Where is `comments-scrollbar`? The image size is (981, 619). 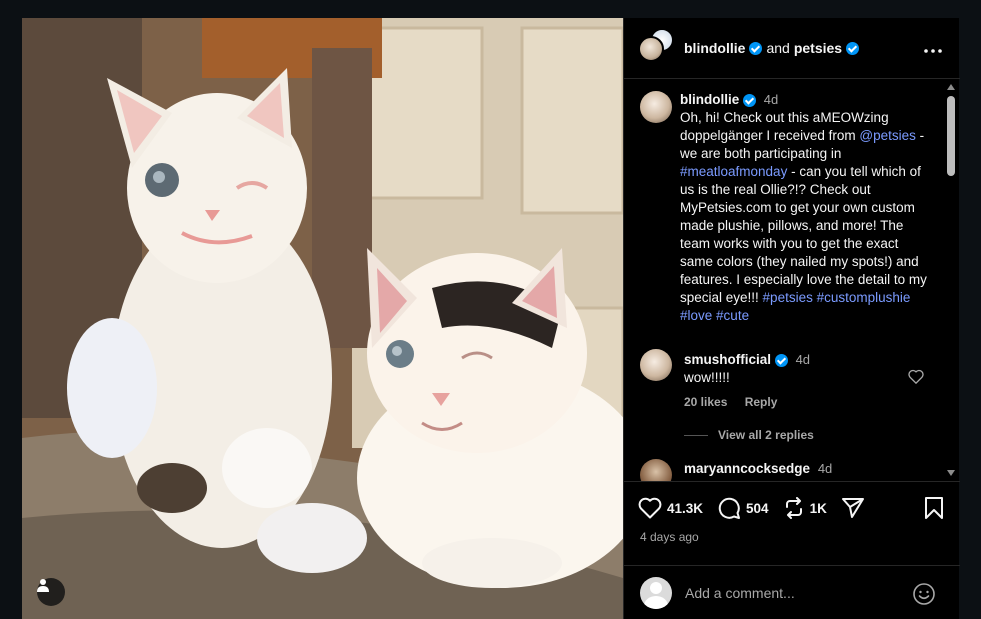
comments-scrollbar is located at coordinates (951, 280).